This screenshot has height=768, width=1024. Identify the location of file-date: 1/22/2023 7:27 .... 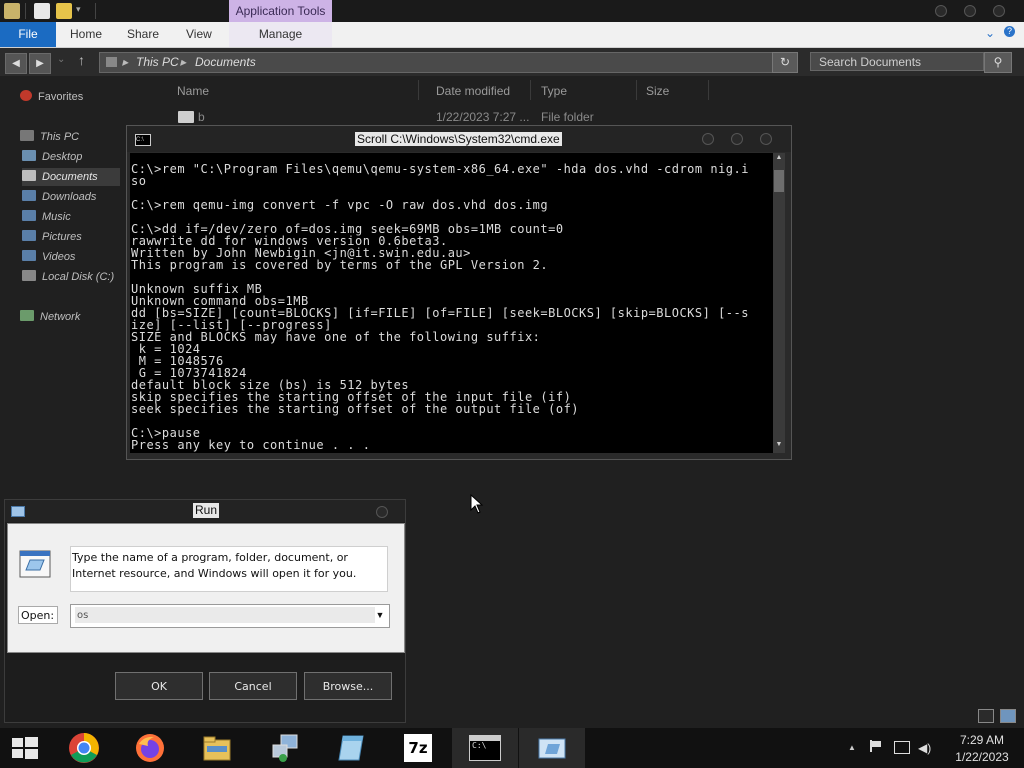
(483, 117).